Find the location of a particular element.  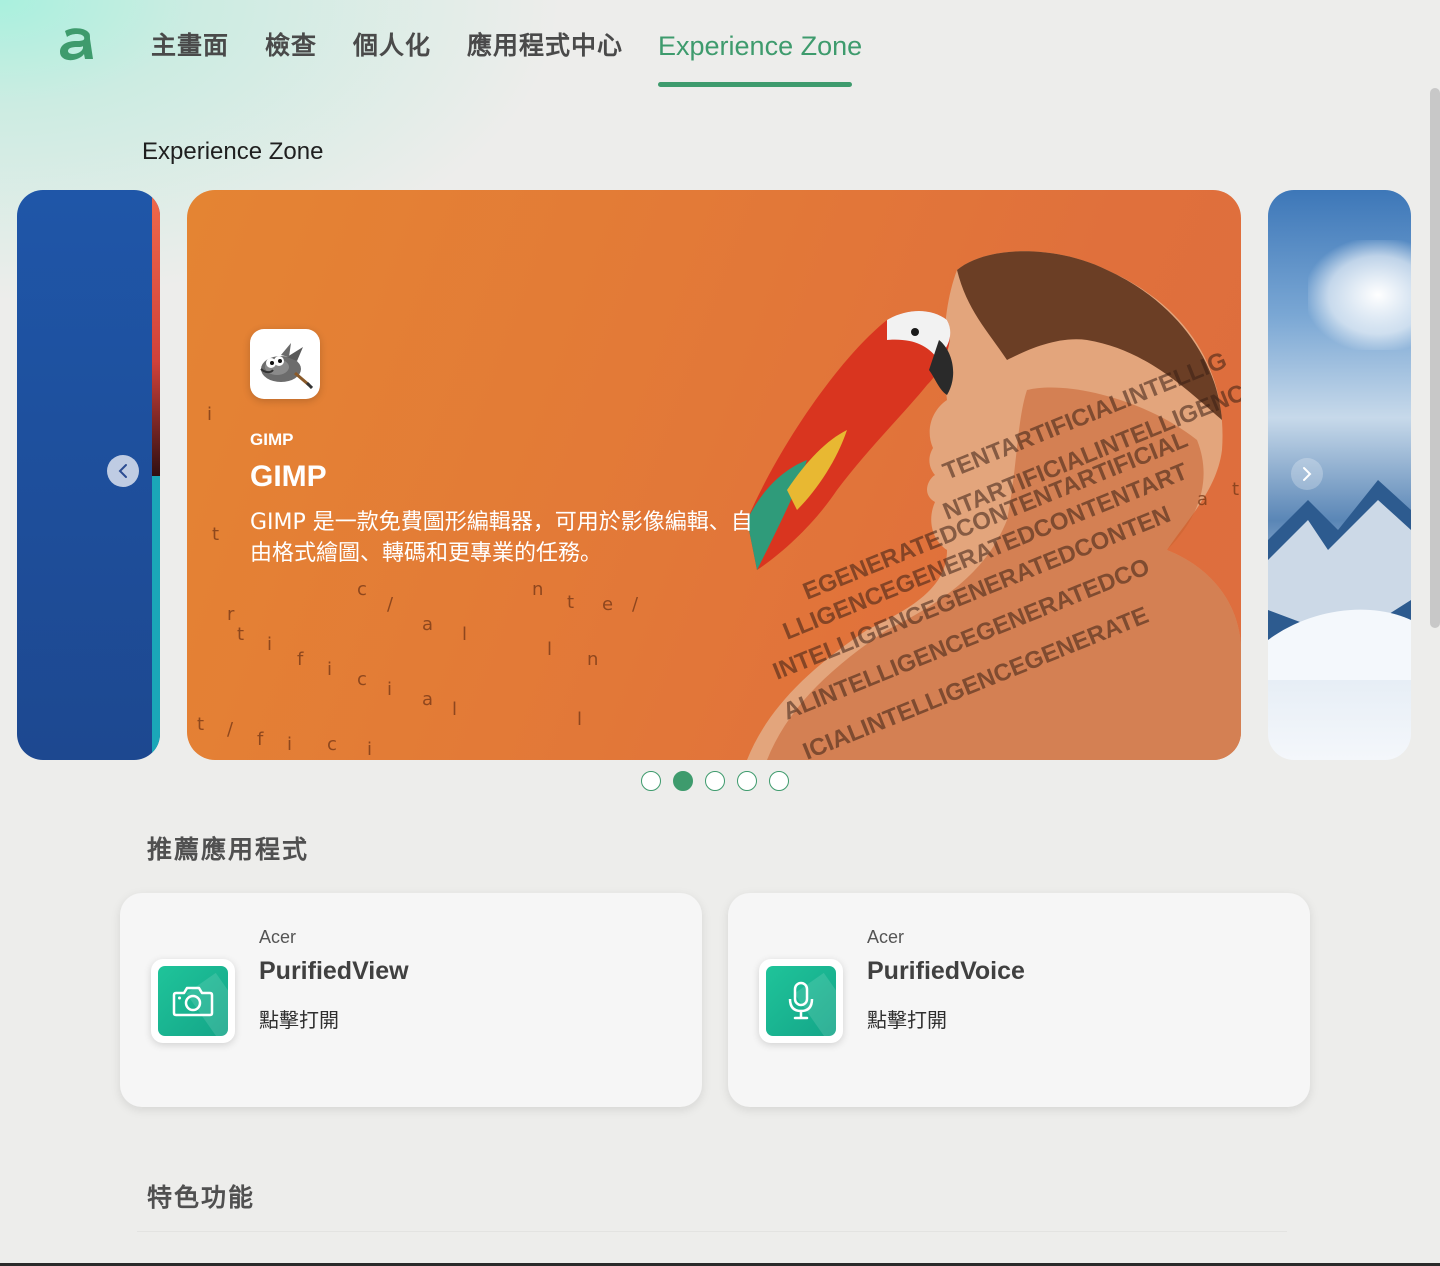

slide-title: GIMP is located at coordinates (288, 476).